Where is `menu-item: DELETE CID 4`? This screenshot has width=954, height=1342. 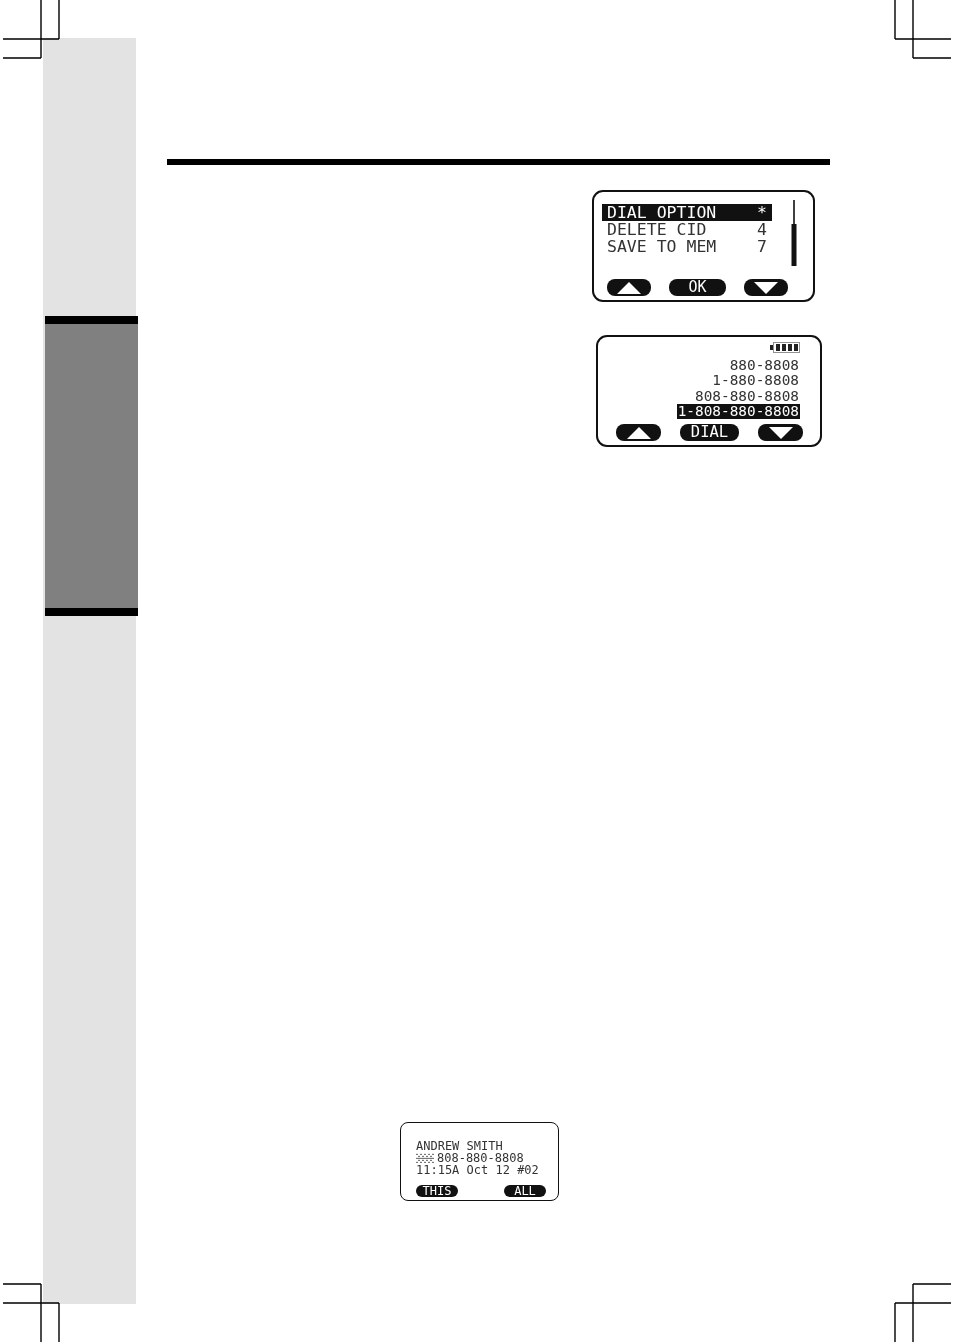 menu-item: DELETE CID 4 is located at coordinates (687, 229).